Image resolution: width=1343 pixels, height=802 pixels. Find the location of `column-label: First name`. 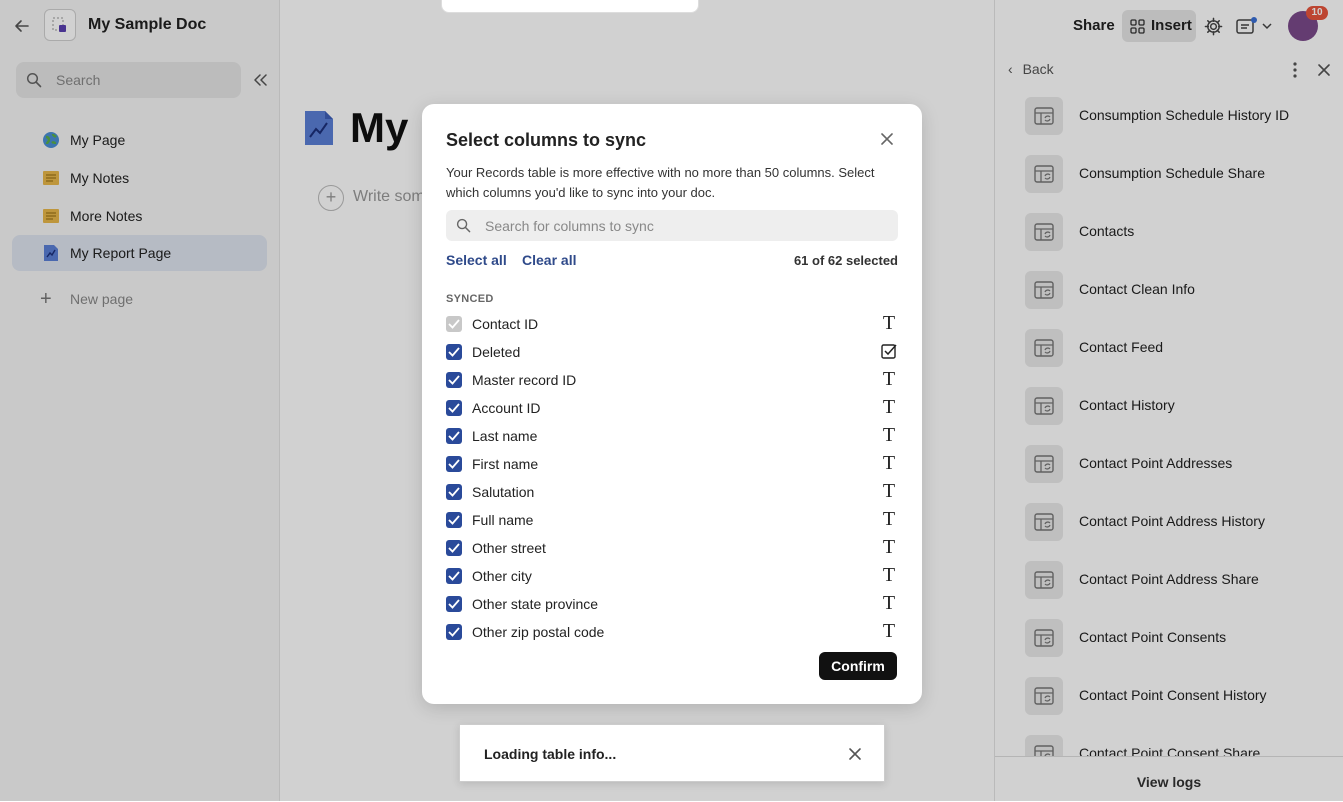

column-label: First name is located at coordinates (505, 464).